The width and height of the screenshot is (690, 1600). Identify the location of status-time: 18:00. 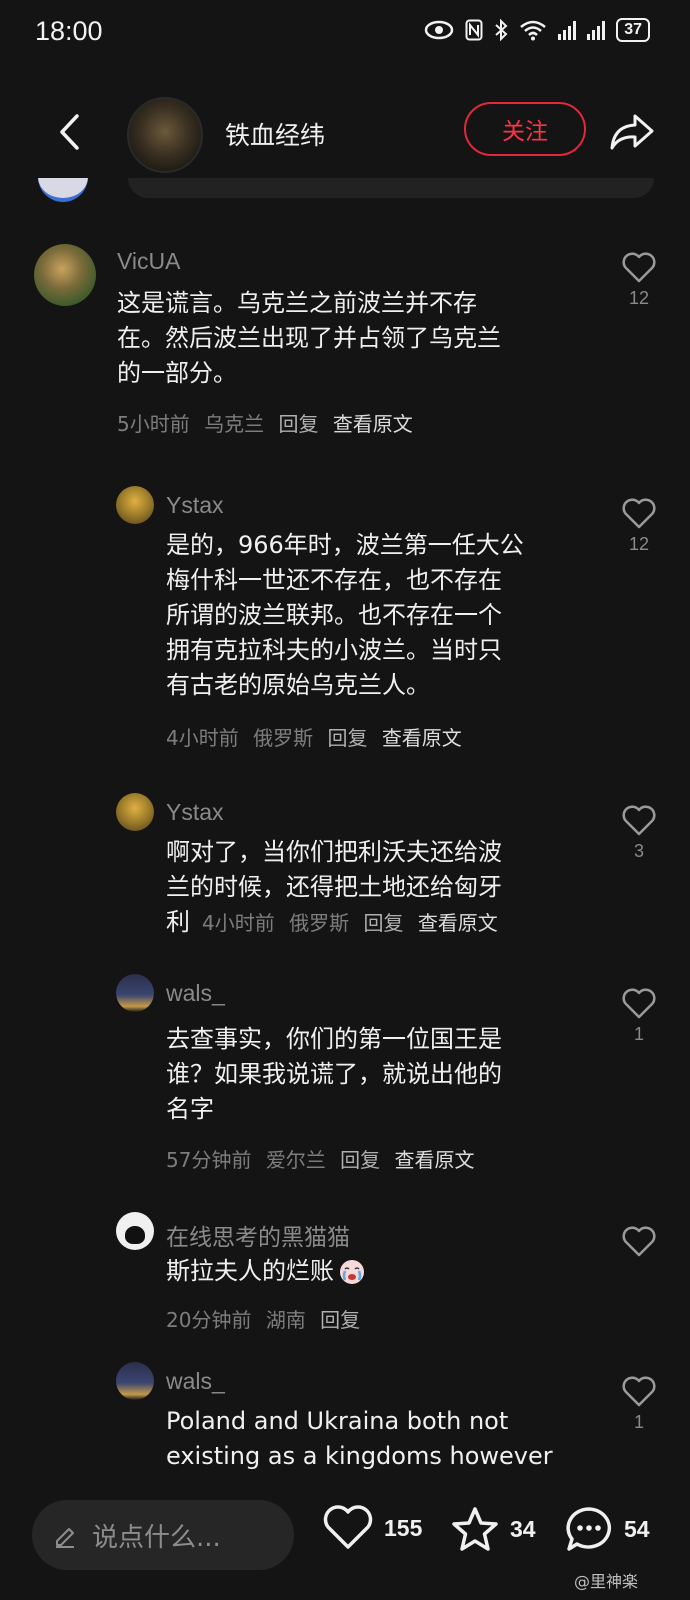
(69, 31).